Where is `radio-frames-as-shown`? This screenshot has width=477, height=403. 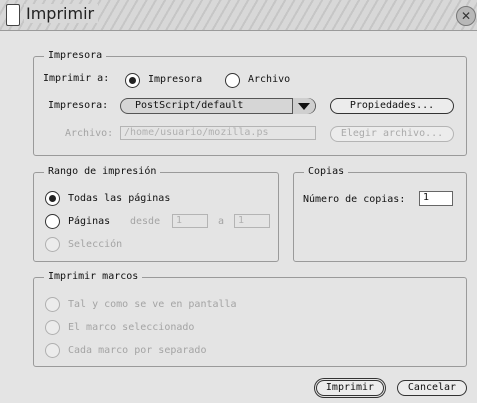
radio-frames-as-shown is located at coordinates (52, 304).